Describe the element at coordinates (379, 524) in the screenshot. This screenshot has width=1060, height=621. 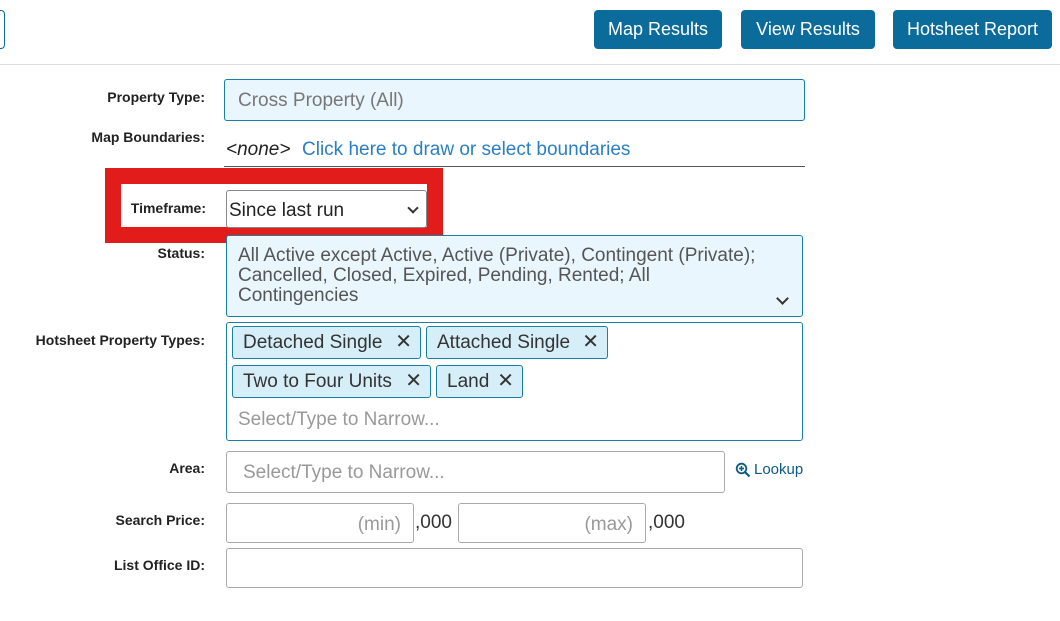
I see `price-min-placeholder: (min)` at that location.